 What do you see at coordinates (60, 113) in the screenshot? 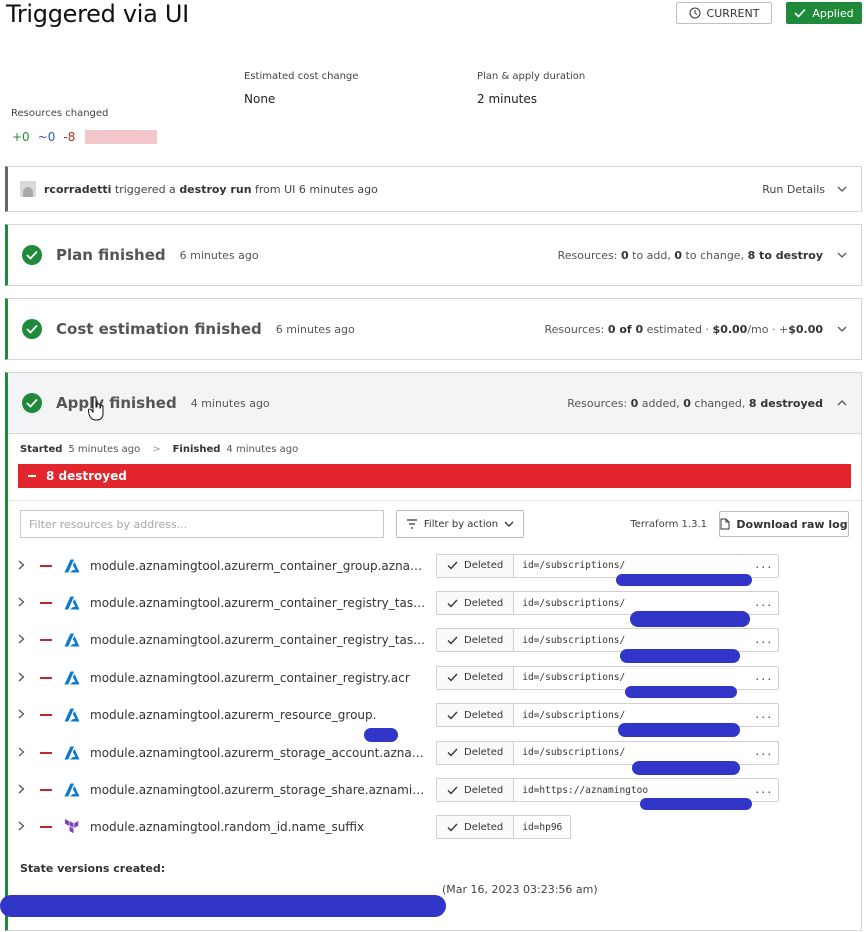
I see `resources-changed-label: Resources changed` at bounding box center [60, 113].